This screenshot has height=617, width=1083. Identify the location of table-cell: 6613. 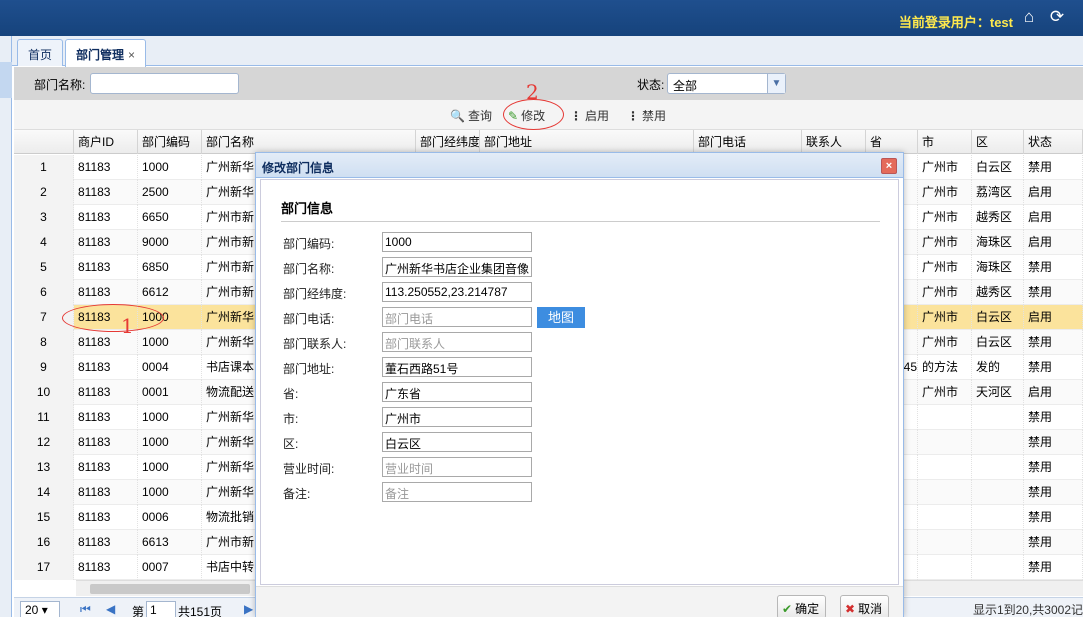
(170, 542).